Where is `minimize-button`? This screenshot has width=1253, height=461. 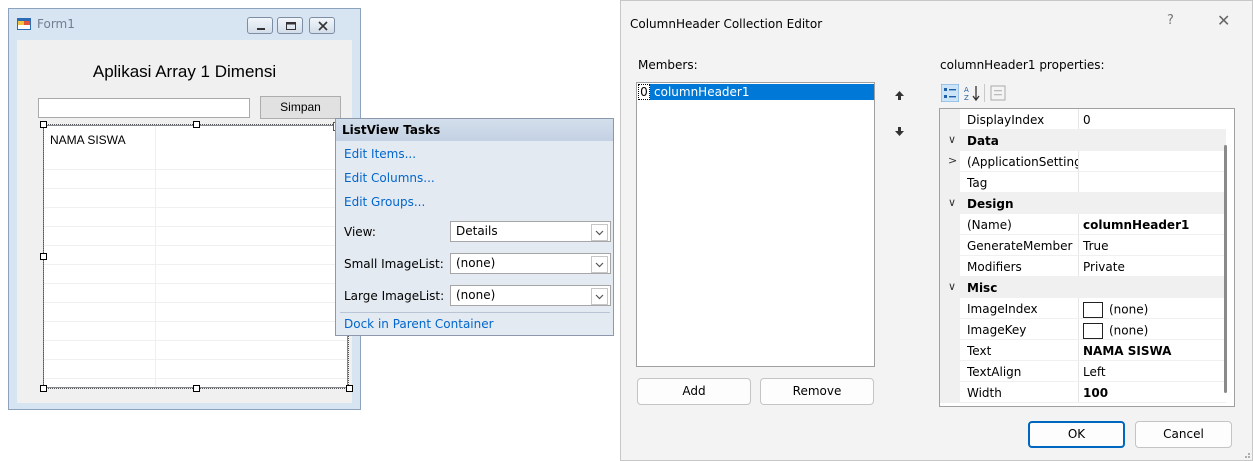 minimize-button is located at coordinates (260, 25).